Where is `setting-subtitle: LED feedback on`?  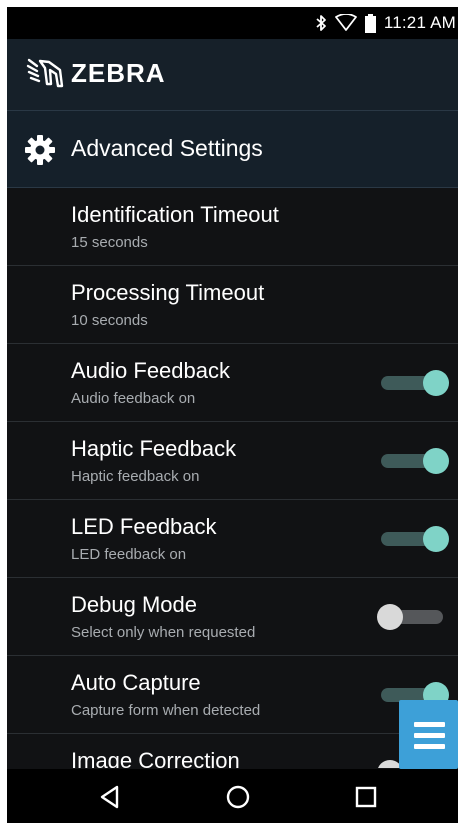 setting-subtitle: LED feedback on is located at coordinates (129, 554).